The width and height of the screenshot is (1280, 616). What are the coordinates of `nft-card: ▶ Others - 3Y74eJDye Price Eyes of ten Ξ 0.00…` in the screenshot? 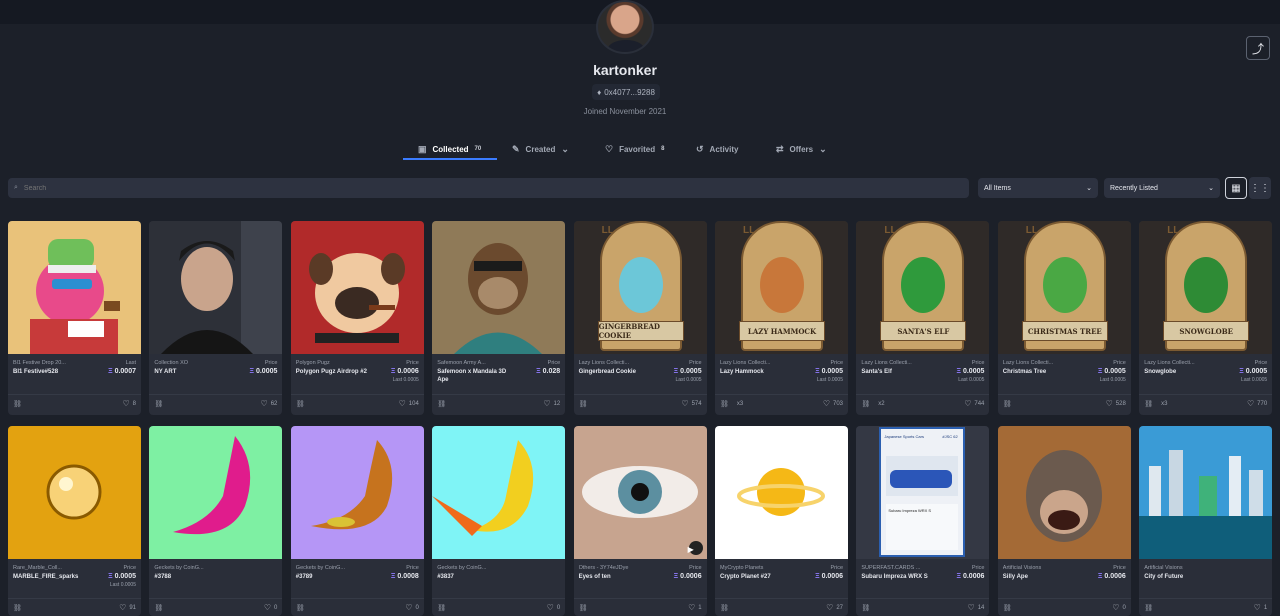 It's located at (640, 521).